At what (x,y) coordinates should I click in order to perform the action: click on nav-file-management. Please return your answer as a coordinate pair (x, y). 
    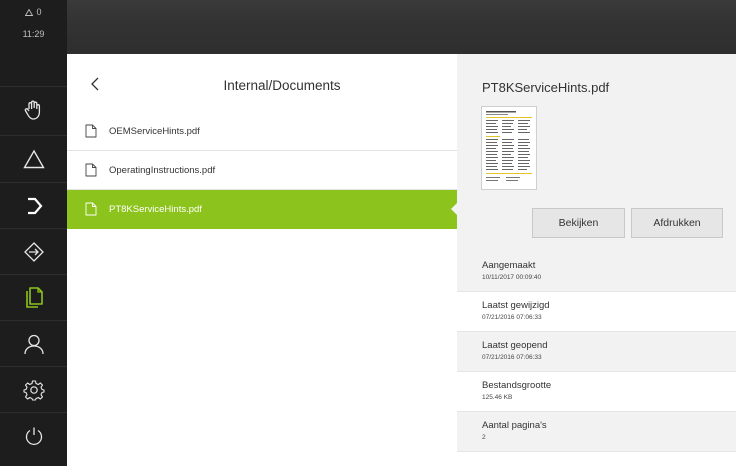
    Looking at the image, I should click on (33, 297).